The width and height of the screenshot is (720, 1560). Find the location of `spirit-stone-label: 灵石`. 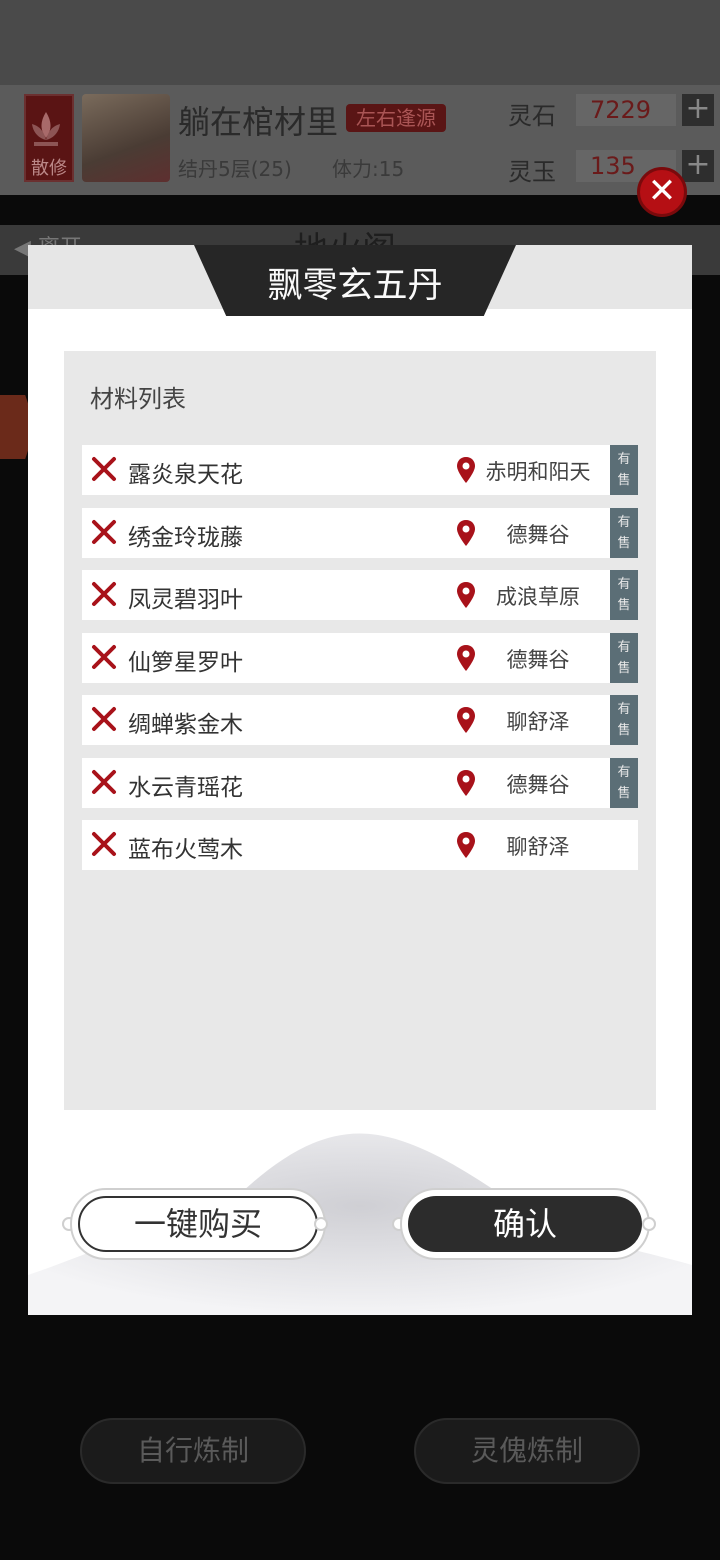

spirit-stone-label: 灵石 is located at coordinates (532, 116).